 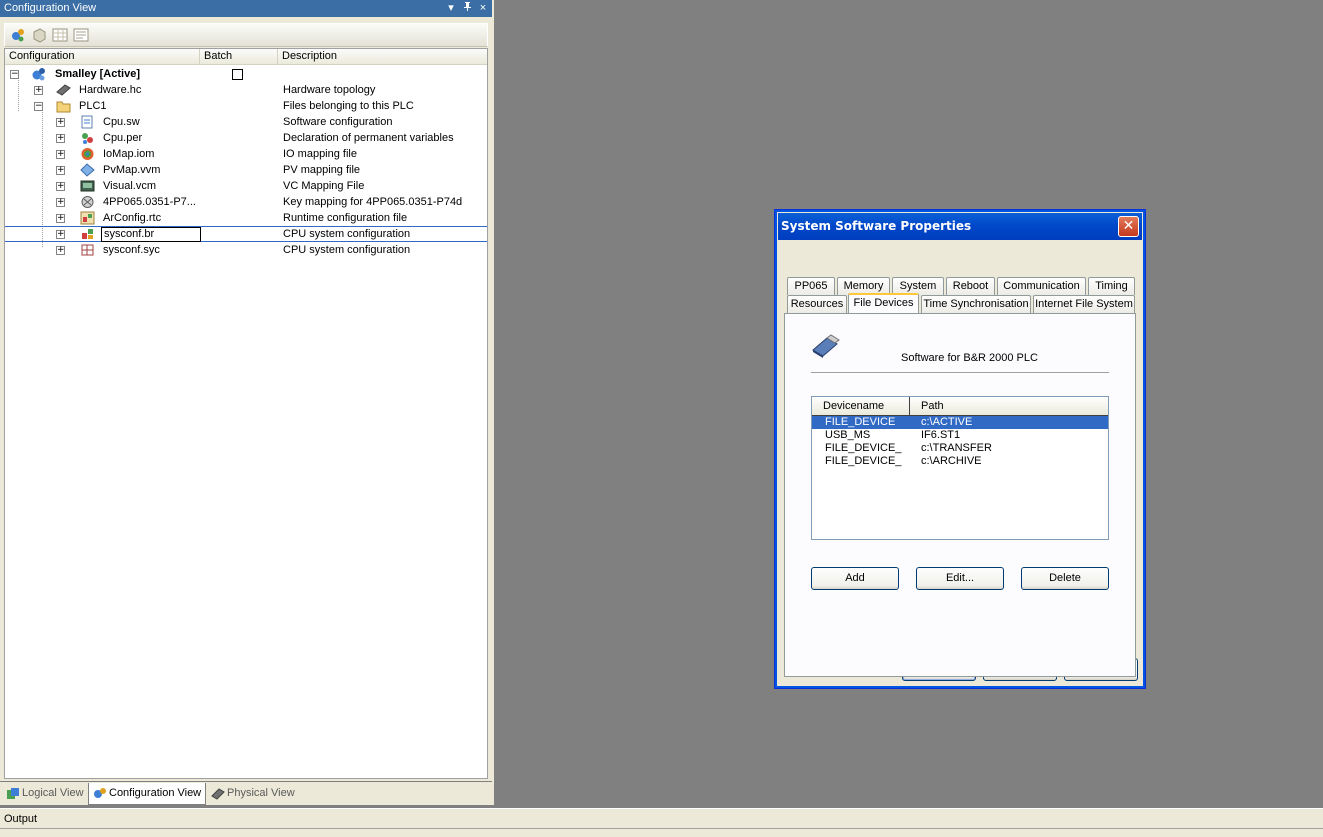 I want to click on device-path: c:\TRANSFER, so click(x=956, y=448).